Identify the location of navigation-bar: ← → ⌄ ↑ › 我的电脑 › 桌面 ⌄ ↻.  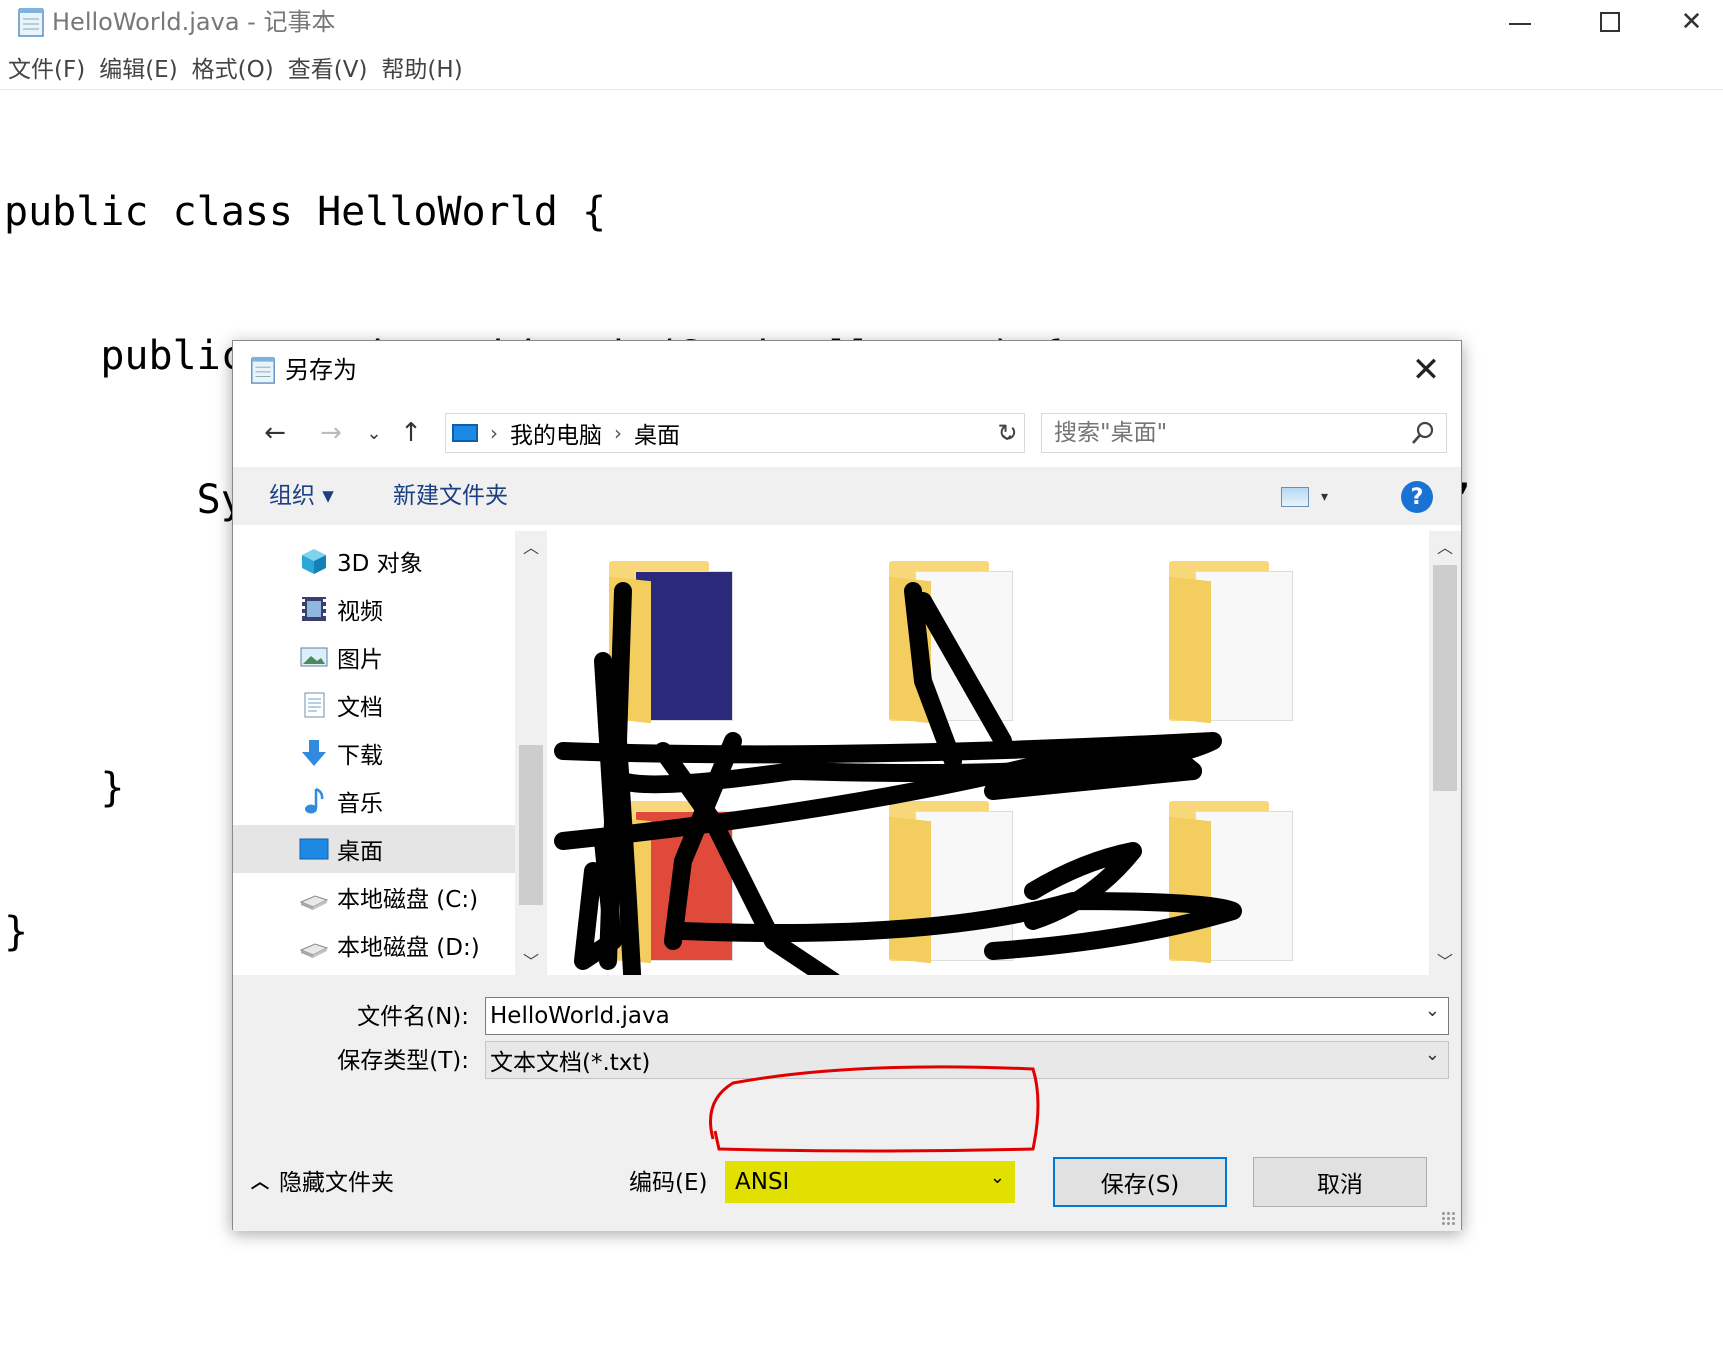
(847, 432).